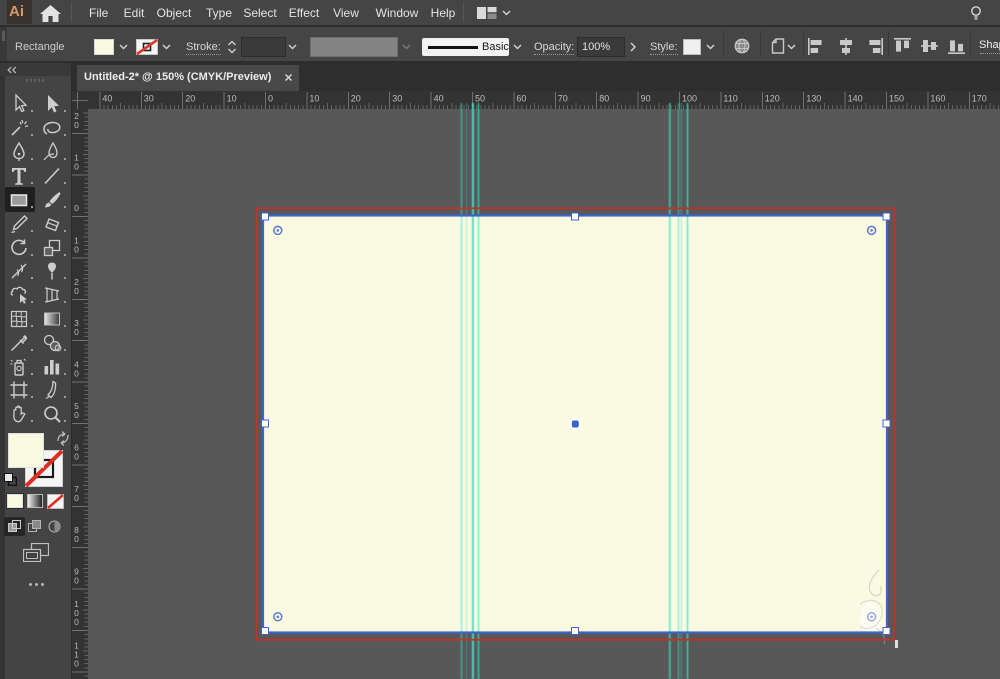 The width and height of the screenshot is (1000, 679). What do you see at coordinates (772, 99) in the screenshot?
I see `svg-text: 120` at bounding box center [772, 99].